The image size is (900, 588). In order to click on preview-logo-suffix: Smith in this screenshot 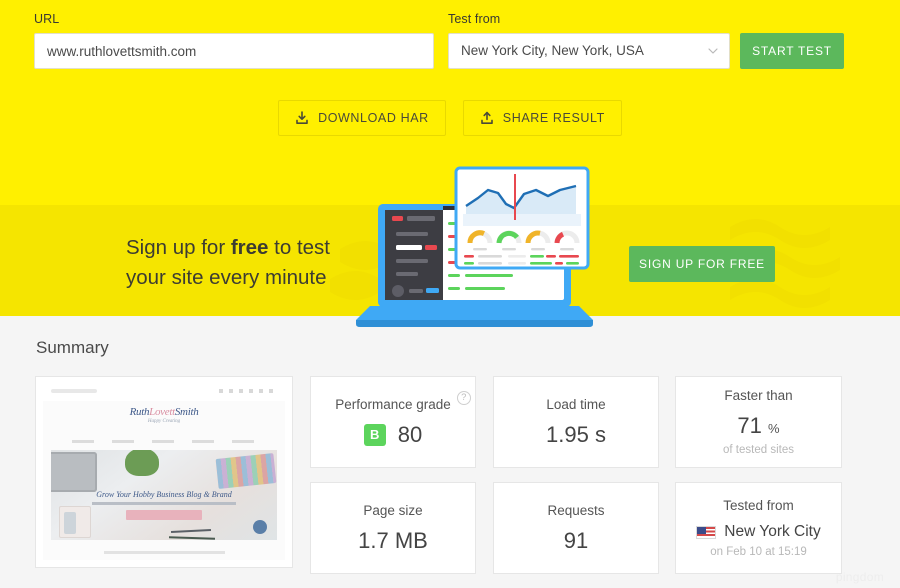, I will do `click(186, 412)`.